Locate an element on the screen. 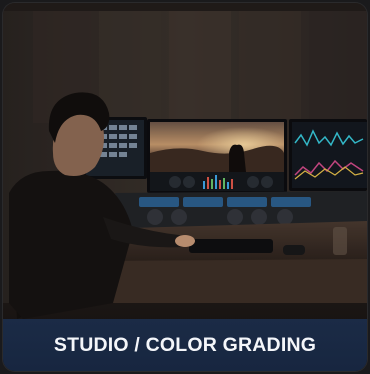 Image resolution: width=370 pixels, height=374 pixels. caption-bar: STUDIO / COLOR GRADING is located at coordinates (185, 345).